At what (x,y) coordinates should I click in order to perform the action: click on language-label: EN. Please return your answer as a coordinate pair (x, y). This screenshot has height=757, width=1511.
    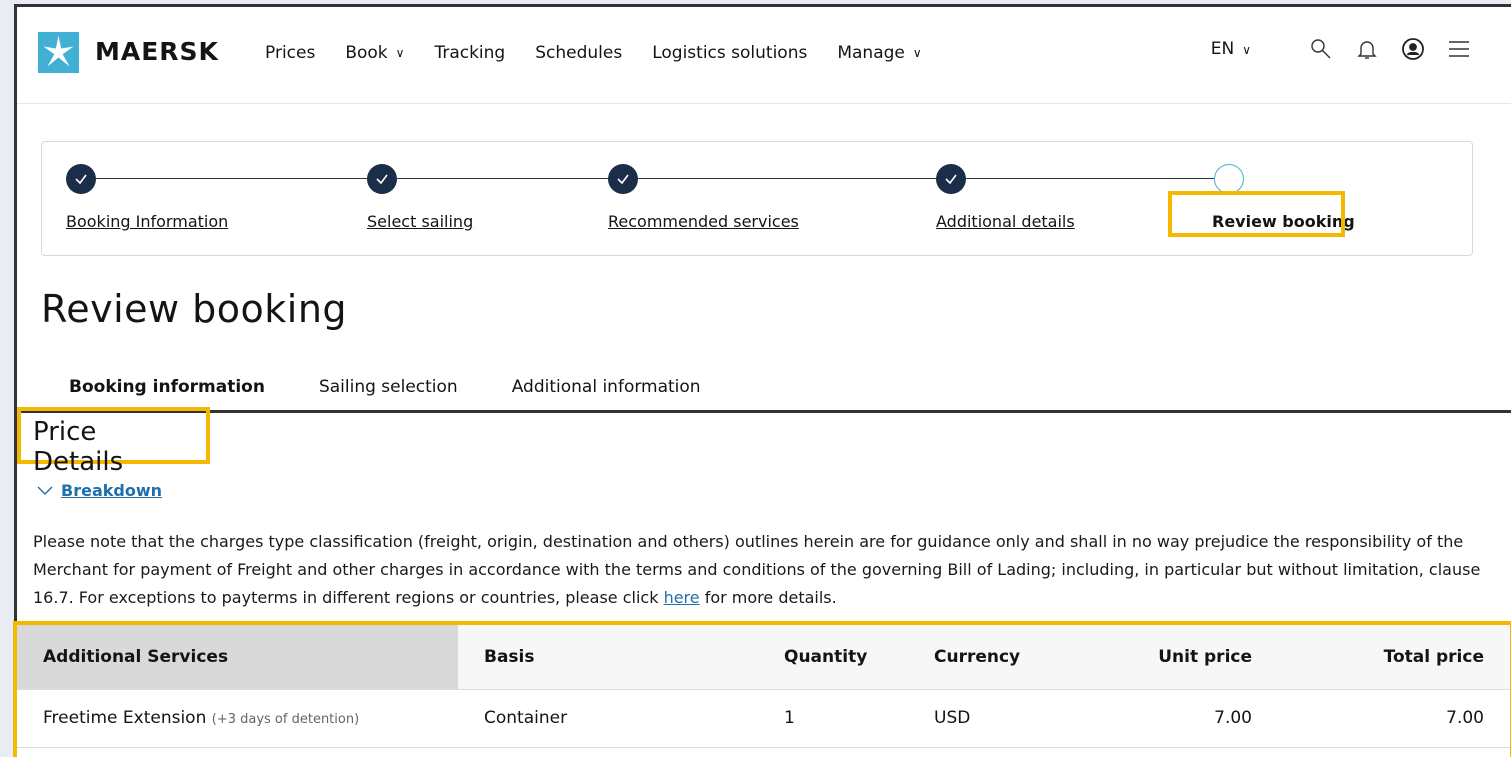
    Looking at the image, I should click on (1222, 49).